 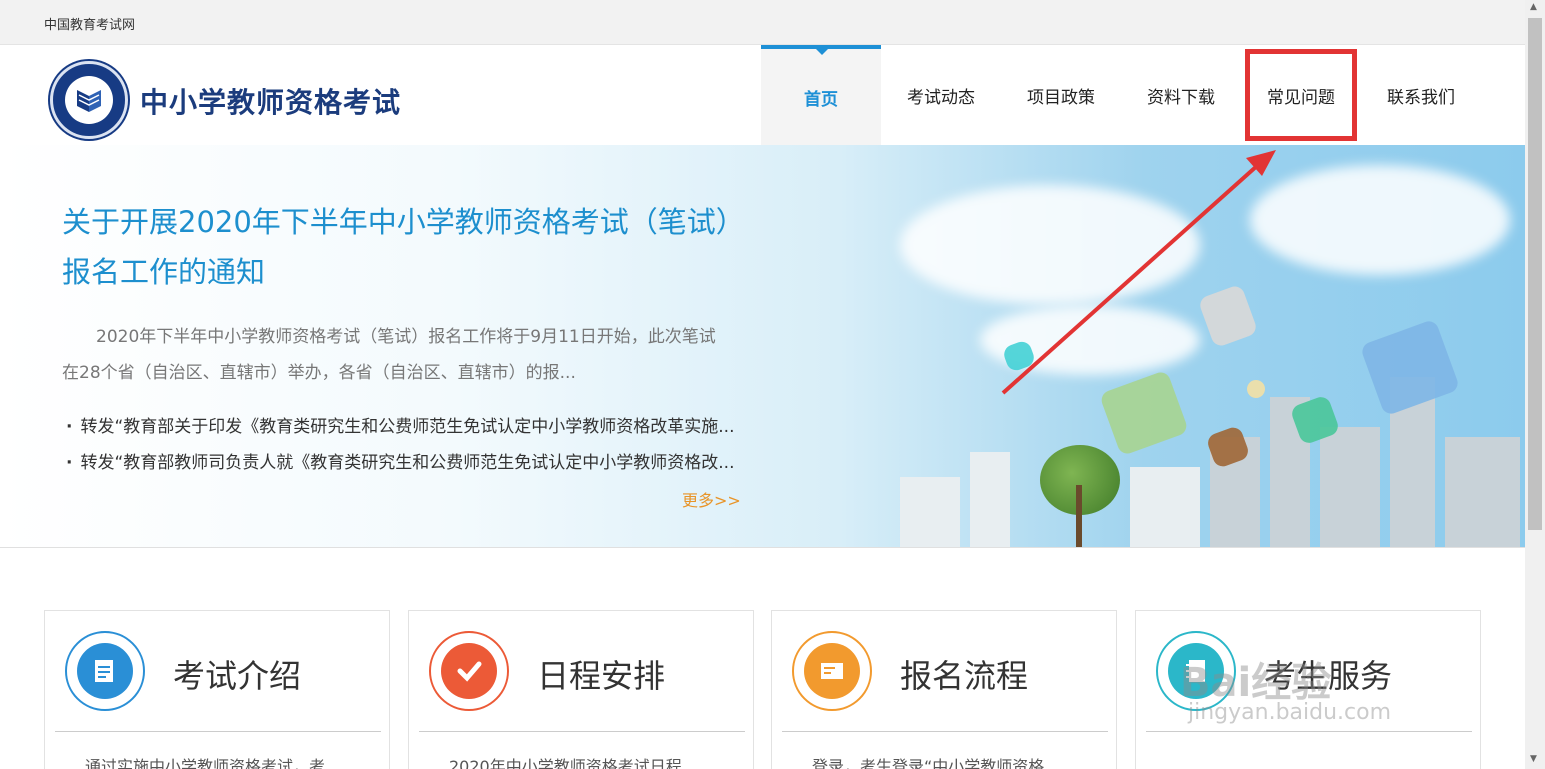 What do you see at coordinates (821, 95) in the screenshot?
I see `nav-item-home: 首页` at bounding box center [821, 95].